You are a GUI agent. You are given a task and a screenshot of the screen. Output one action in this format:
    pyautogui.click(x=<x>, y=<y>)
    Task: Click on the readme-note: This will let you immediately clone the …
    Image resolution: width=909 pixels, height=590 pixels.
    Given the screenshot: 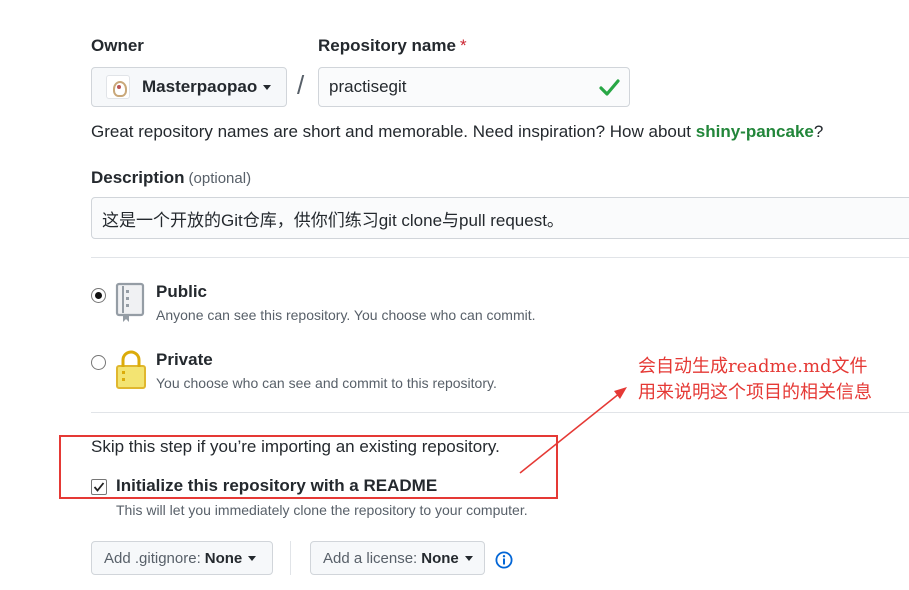 What is the action you would take?
    pyautogui.click(x=322, y=510)
    